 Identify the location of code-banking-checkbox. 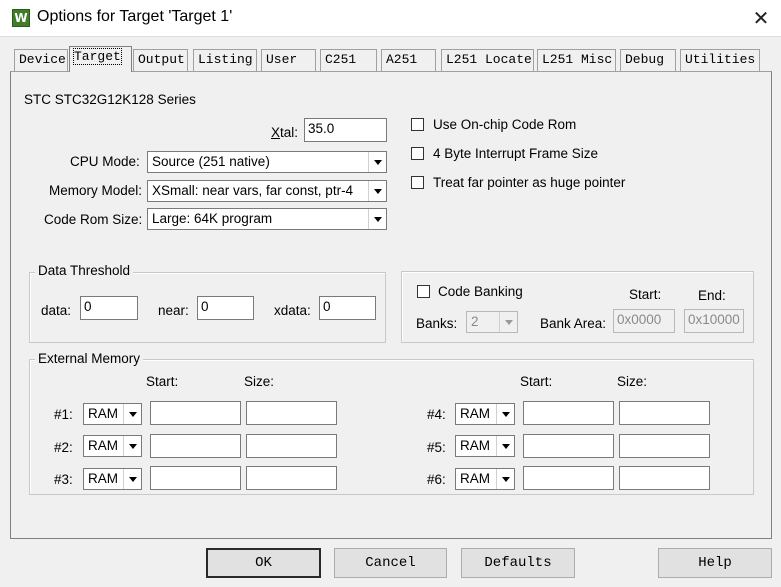
(423, 291).